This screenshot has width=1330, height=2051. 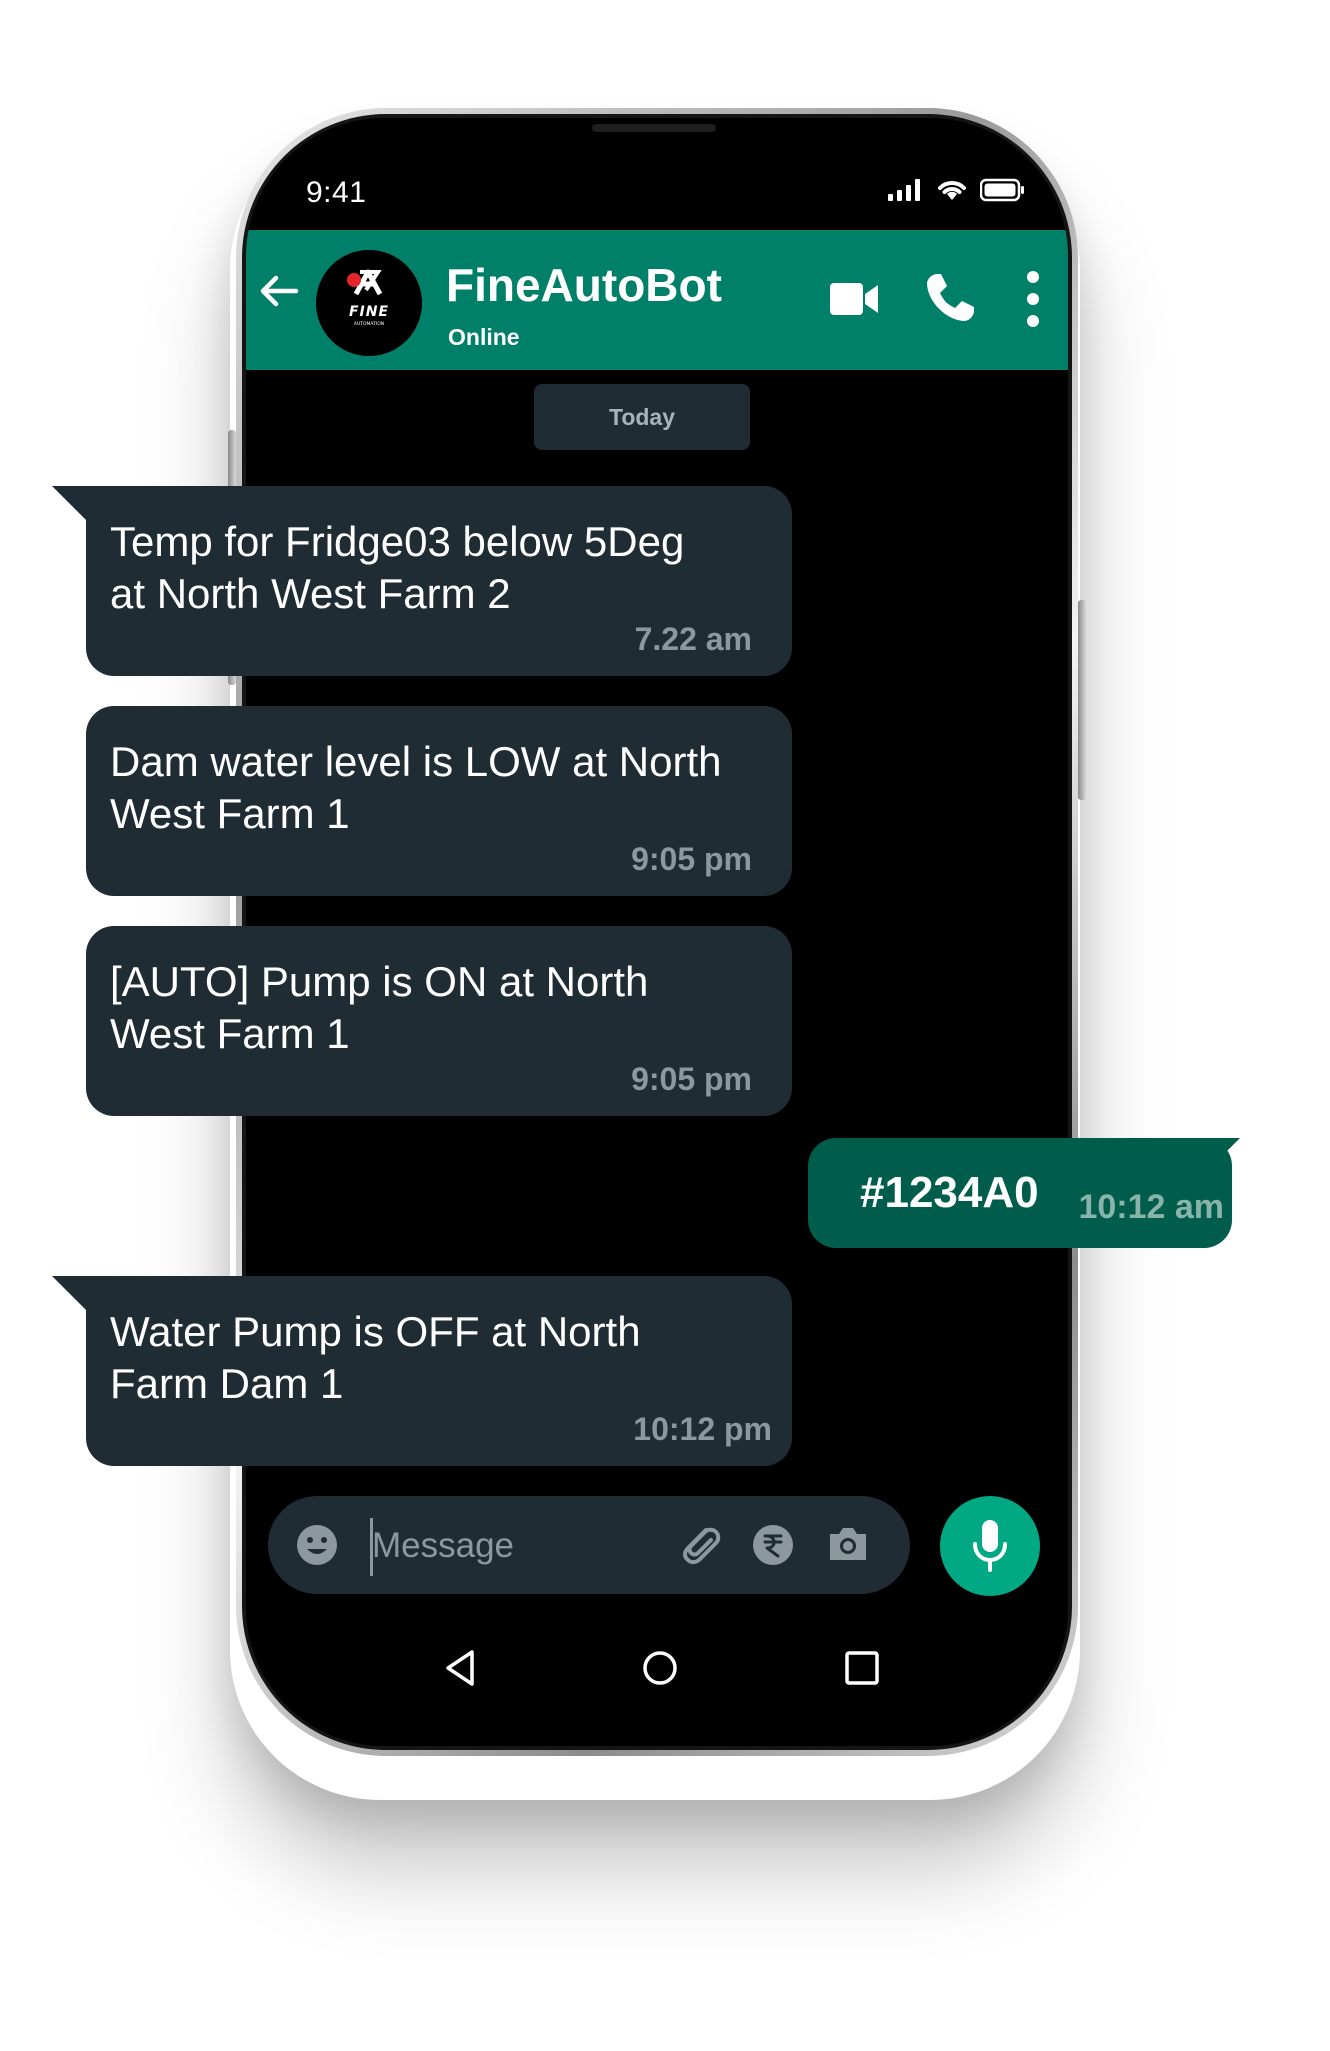 I want to click on mic-icon, so click(x=990, y=1546).